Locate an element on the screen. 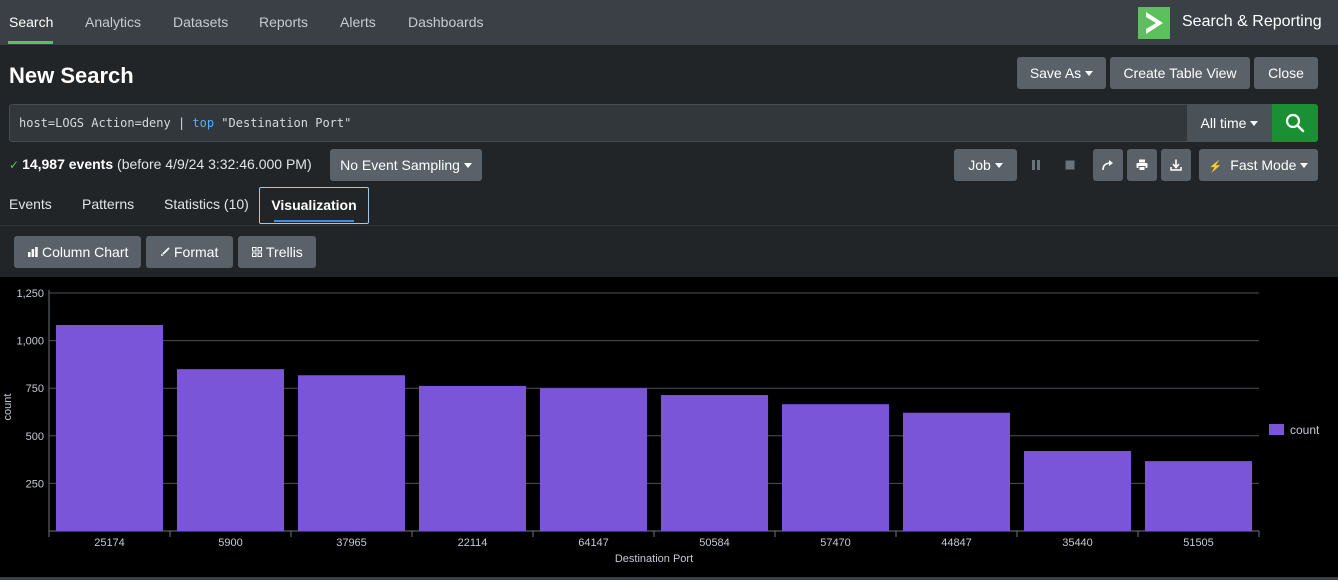  print-icon is located at coordinates (1142, 165).